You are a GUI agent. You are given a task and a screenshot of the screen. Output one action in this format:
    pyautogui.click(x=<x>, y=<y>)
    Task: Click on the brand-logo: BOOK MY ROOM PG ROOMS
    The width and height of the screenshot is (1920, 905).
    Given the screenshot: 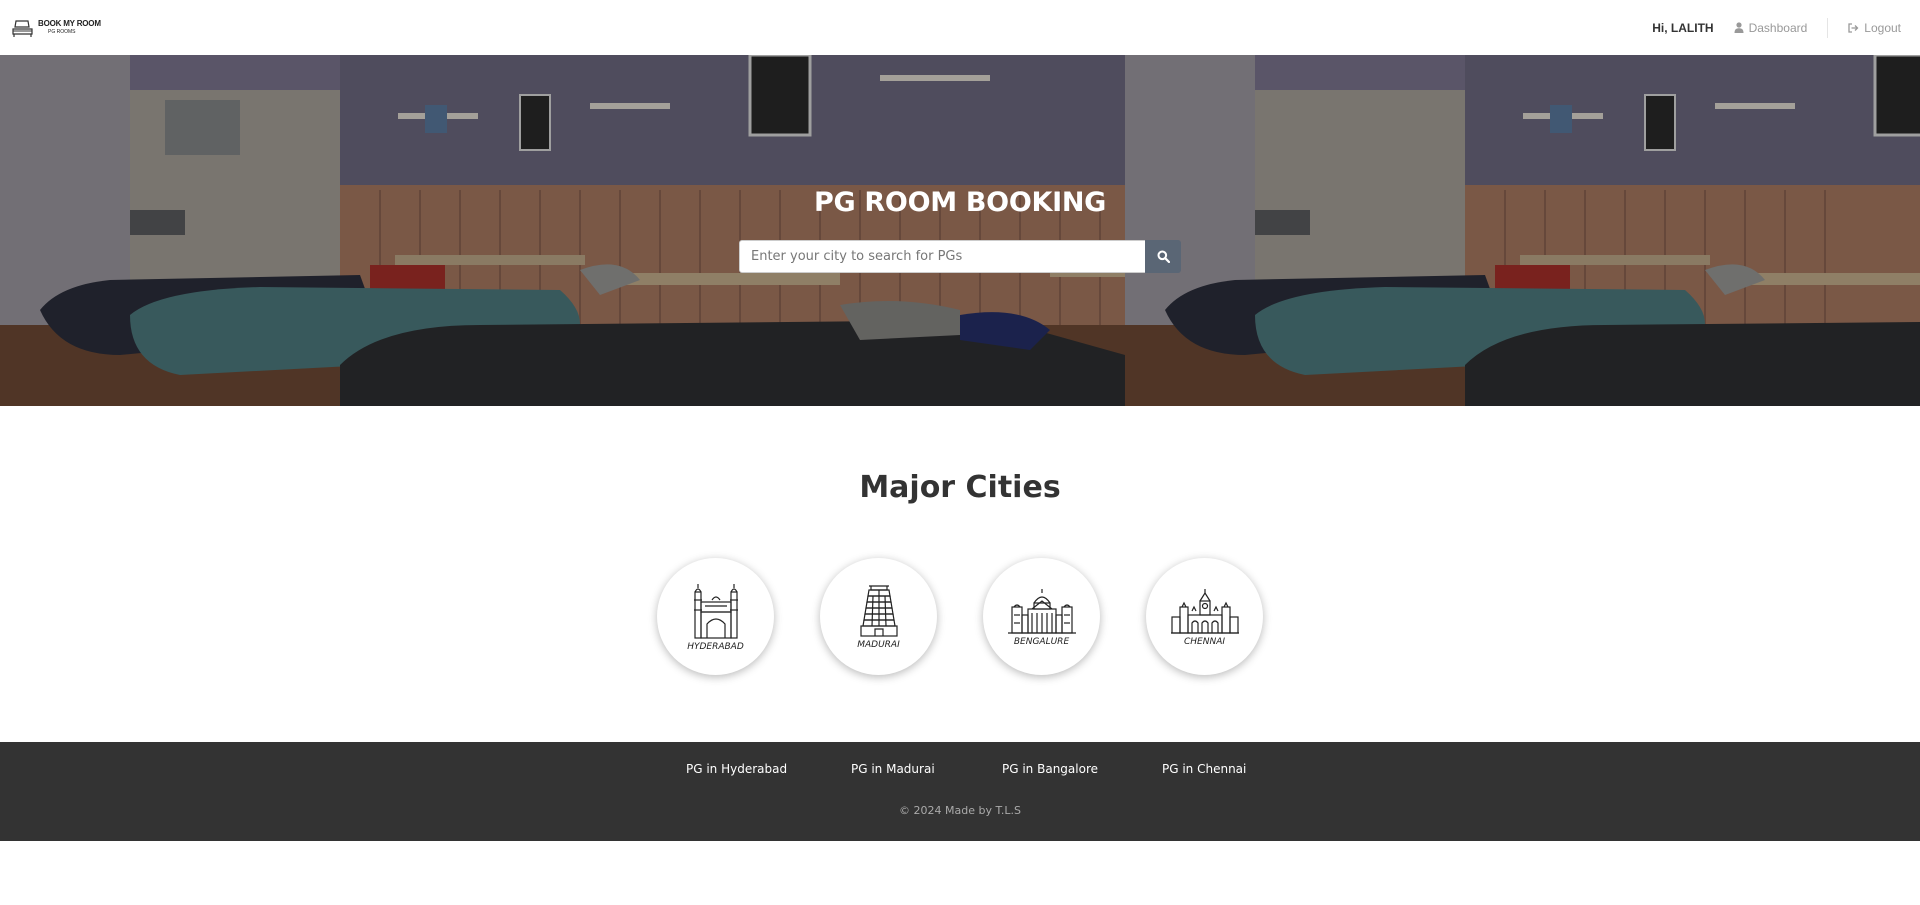 What is the action you would take?
    pyautogui.click(x=56, y=28)
    